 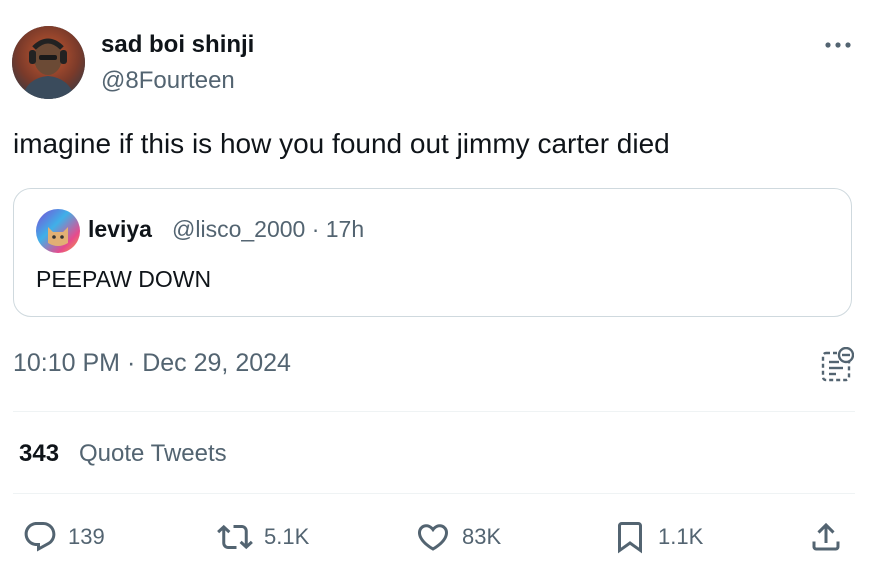 What do you see at coordinates (433, 537) in the screenshot?
I see `heart-icon` at bounding box center [433, 537].